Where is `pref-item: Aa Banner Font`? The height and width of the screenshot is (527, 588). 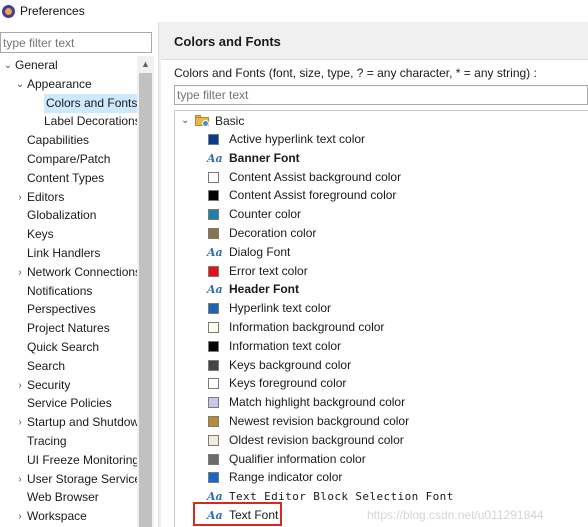 pref-item: Aa Banner Font is located at coordinates (381, 158).